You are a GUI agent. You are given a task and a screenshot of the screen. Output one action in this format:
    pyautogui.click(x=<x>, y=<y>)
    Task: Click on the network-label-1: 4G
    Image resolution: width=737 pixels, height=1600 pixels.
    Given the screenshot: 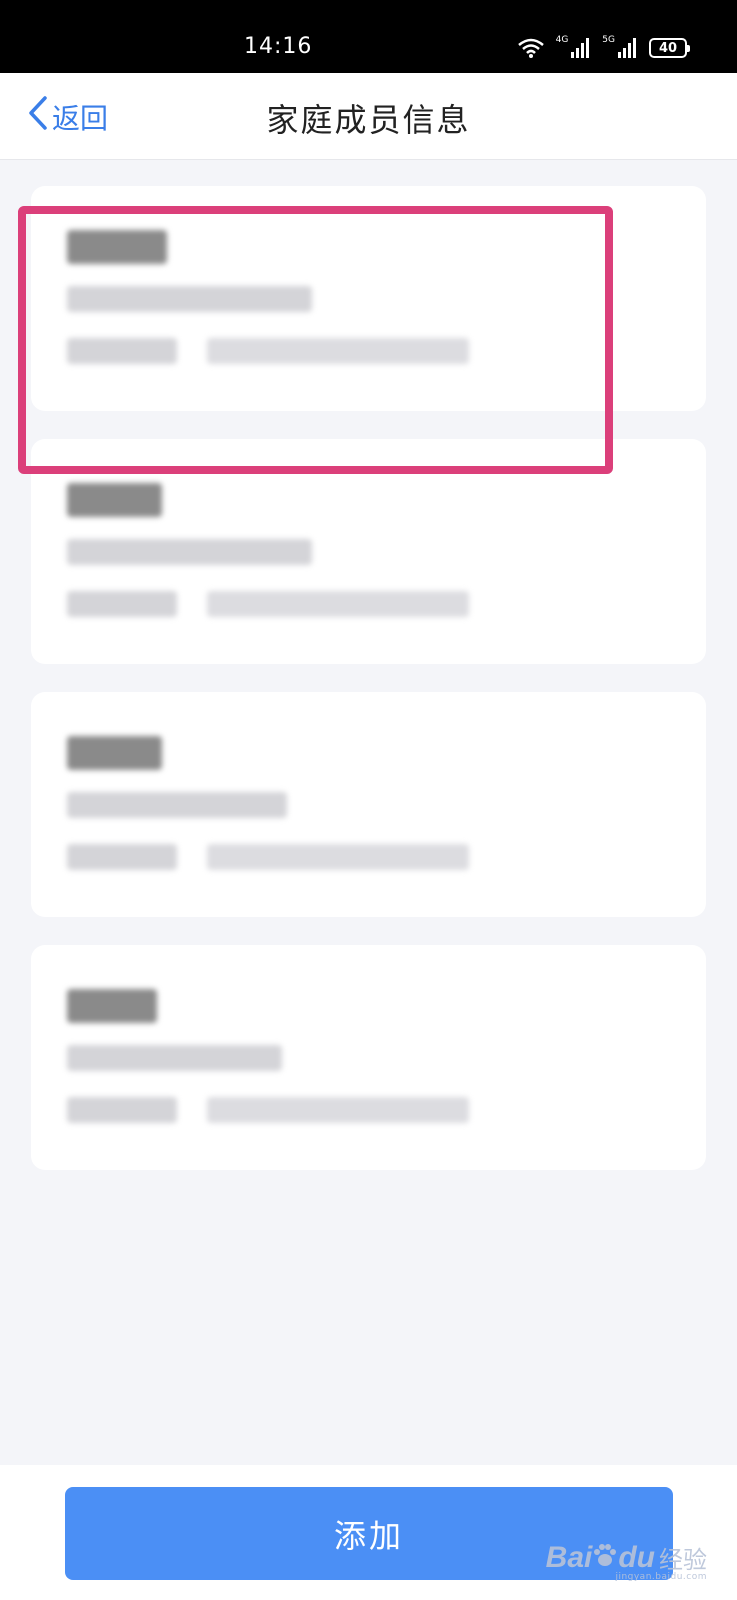 What is the action you would take?
    pyautogui.click(x=562, y=40)
    